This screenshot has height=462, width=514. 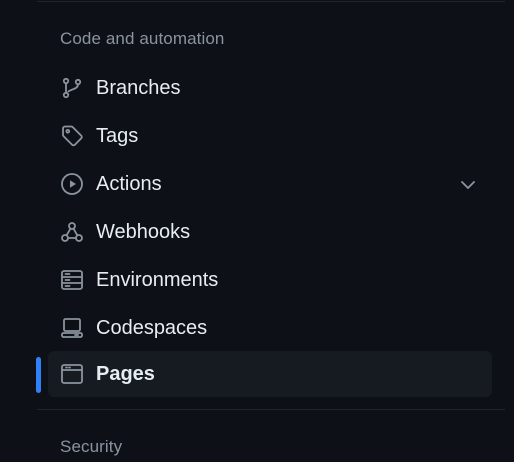 What do you see at coordinates (270, 328) in the screenshot?
I see `sidebar-item-codespaces: Codespaces` at bounding box center [270, 328].